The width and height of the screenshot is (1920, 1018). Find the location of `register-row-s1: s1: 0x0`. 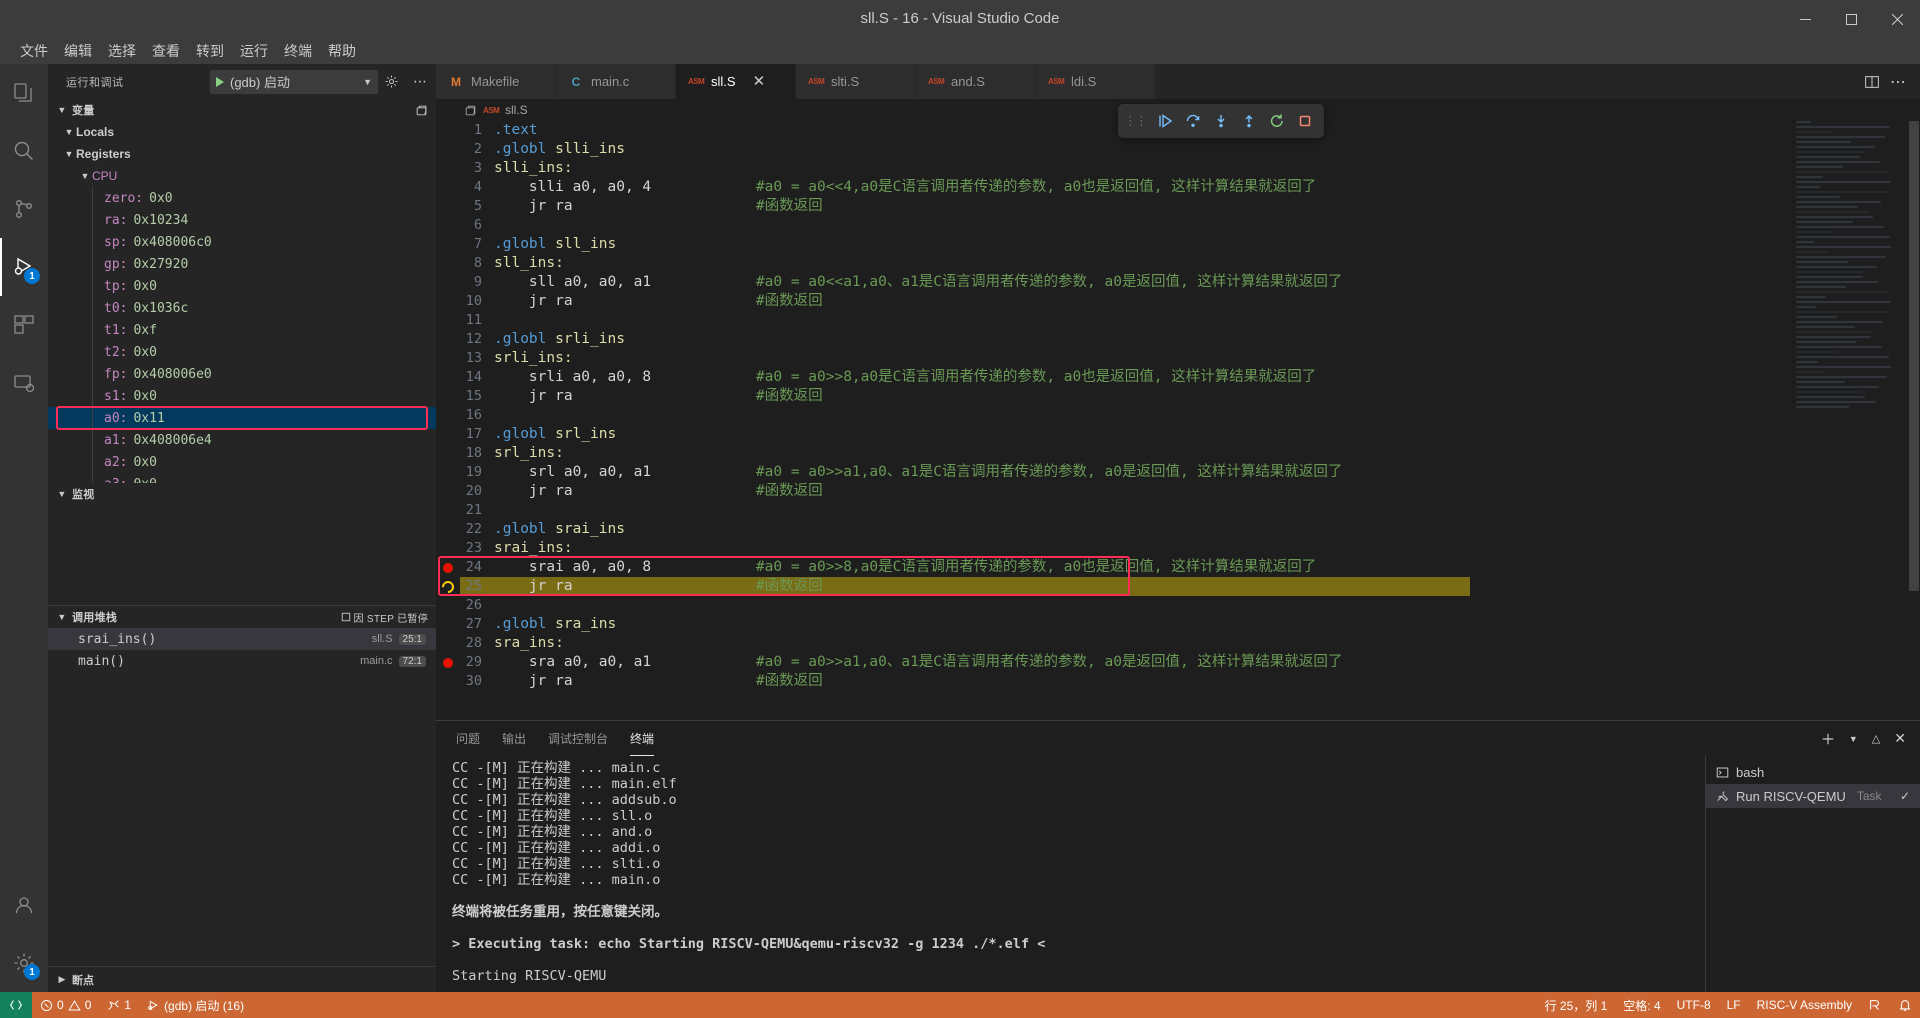

register-row-s1: s1: 0x0 is located at coordinates (242, 396).